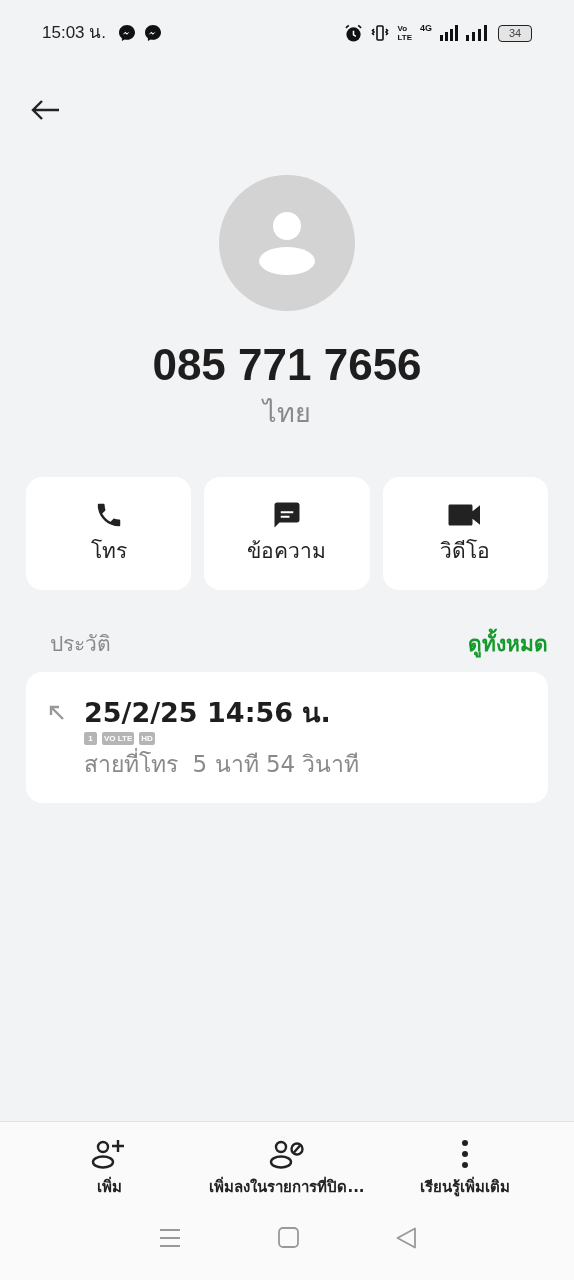 The image size is (574, 1280). I want to click on person-icon, so click(287, 243).